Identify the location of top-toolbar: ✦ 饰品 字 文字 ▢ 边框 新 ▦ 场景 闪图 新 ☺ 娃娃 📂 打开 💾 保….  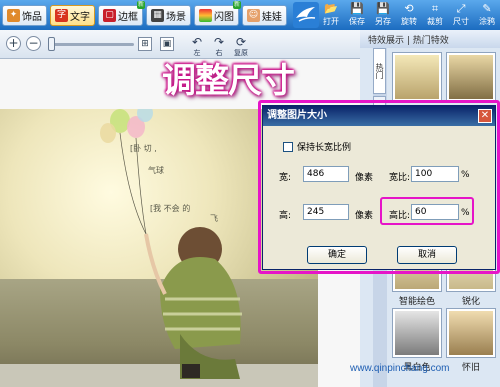
(250, 15).